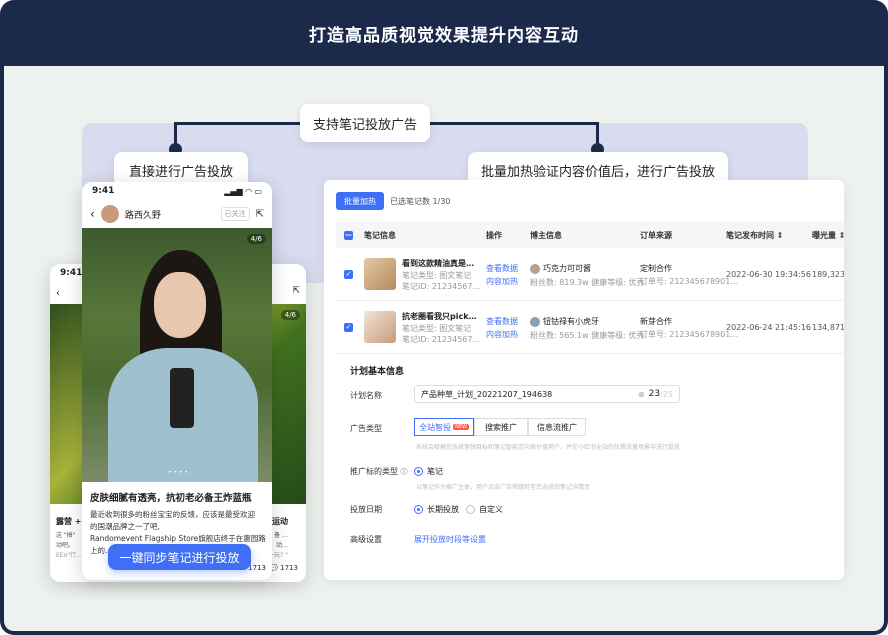  Describe the element at coordinates (109, 214) in the screenshot. I see `avatar` at that location.